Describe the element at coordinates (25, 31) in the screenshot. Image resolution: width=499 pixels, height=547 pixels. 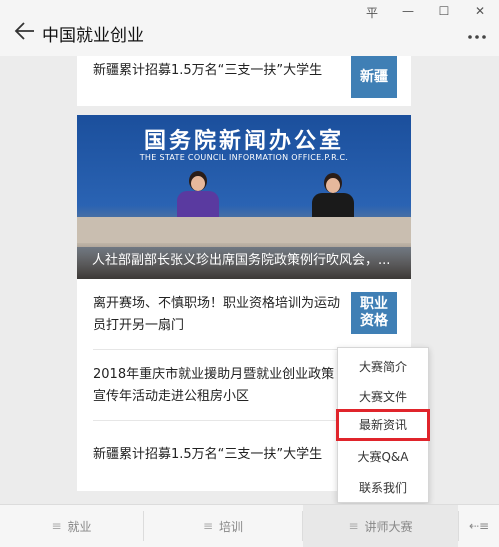
I see `back-arrow-icon` at that location.